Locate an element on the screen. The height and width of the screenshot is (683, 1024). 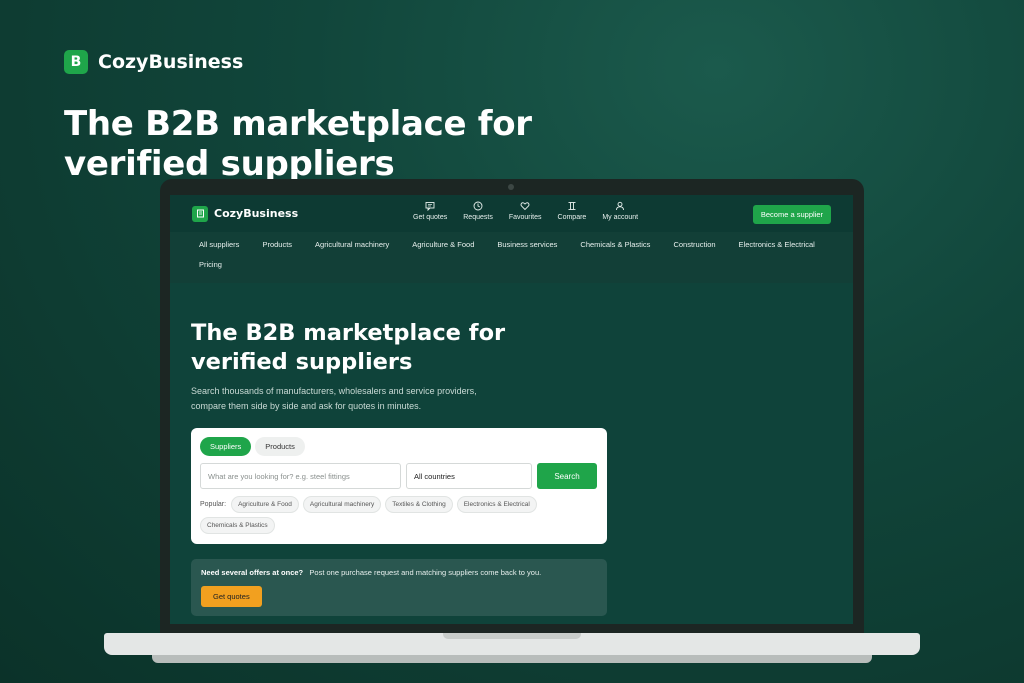
popular-label: Popular: is located at coordinates (213, 504).